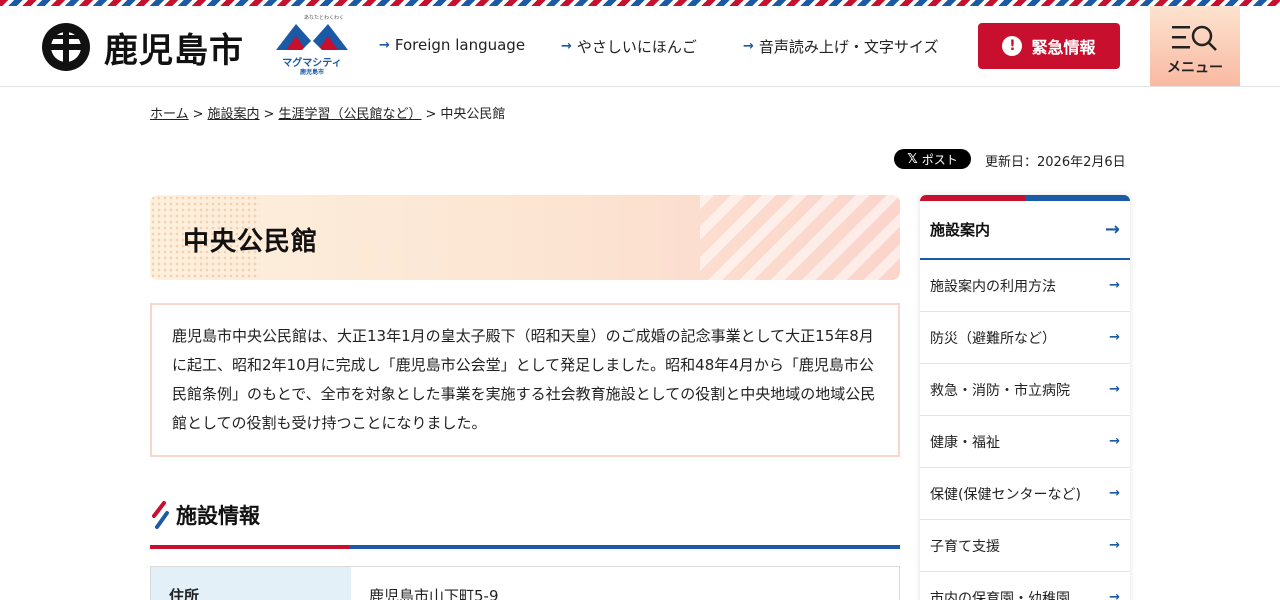 The width and height of the screenshot is (1280, 600). I want to click on sidebar-heading-link: 施設案内 →, so click(1025, 230).